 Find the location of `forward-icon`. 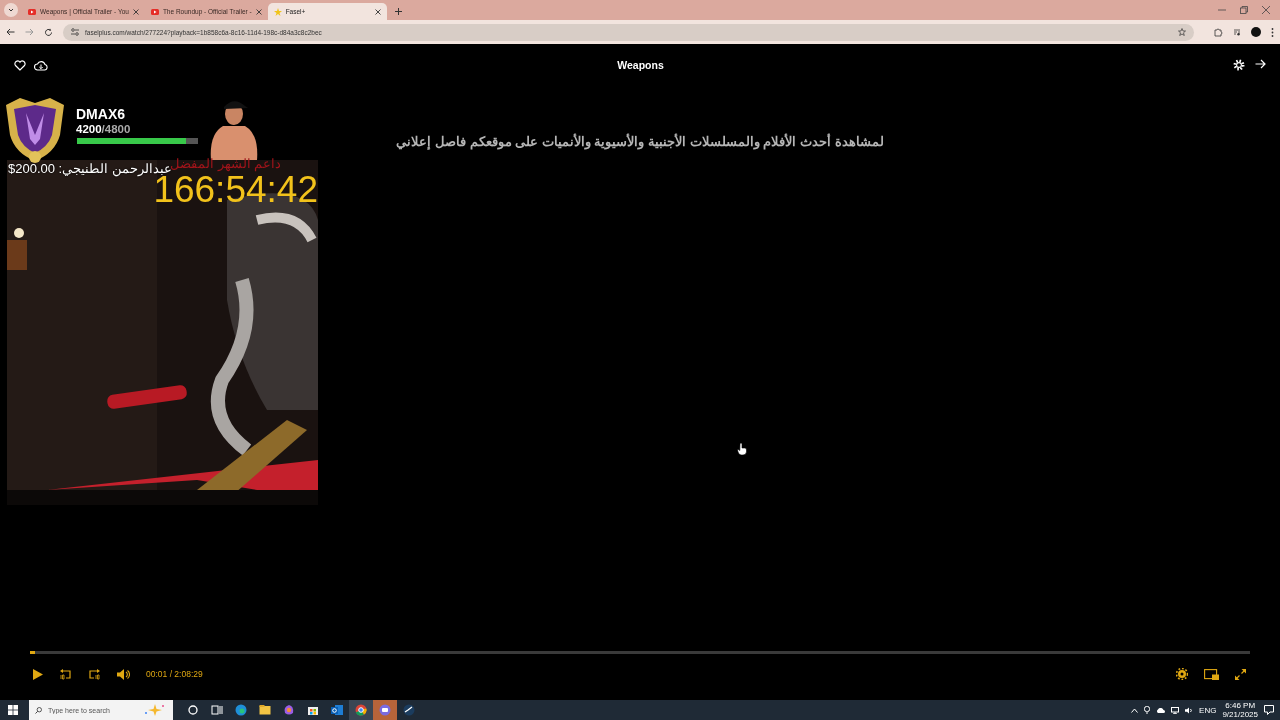

forward-icon is located at coordinates (94, 674).